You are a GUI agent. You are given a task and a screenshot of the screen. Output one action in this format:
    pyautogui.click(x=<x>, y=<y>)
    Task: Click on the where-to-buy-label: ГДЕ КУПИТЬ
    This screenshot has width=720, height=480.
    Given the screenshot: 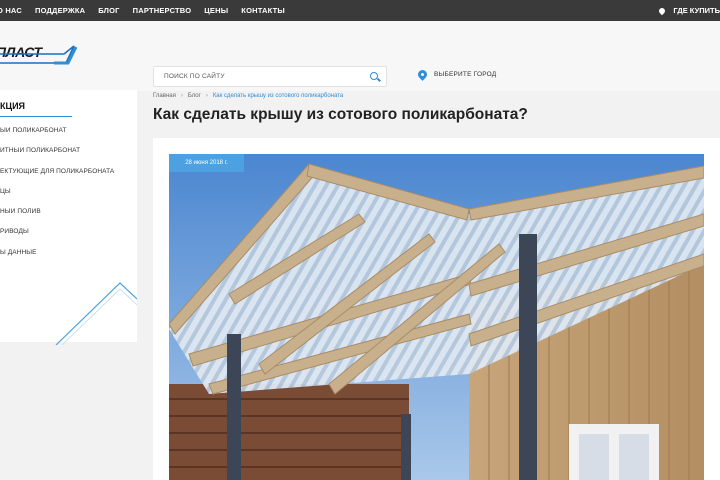 What is the action you would take?
    pyautogui.click(x=696, y=10)
    